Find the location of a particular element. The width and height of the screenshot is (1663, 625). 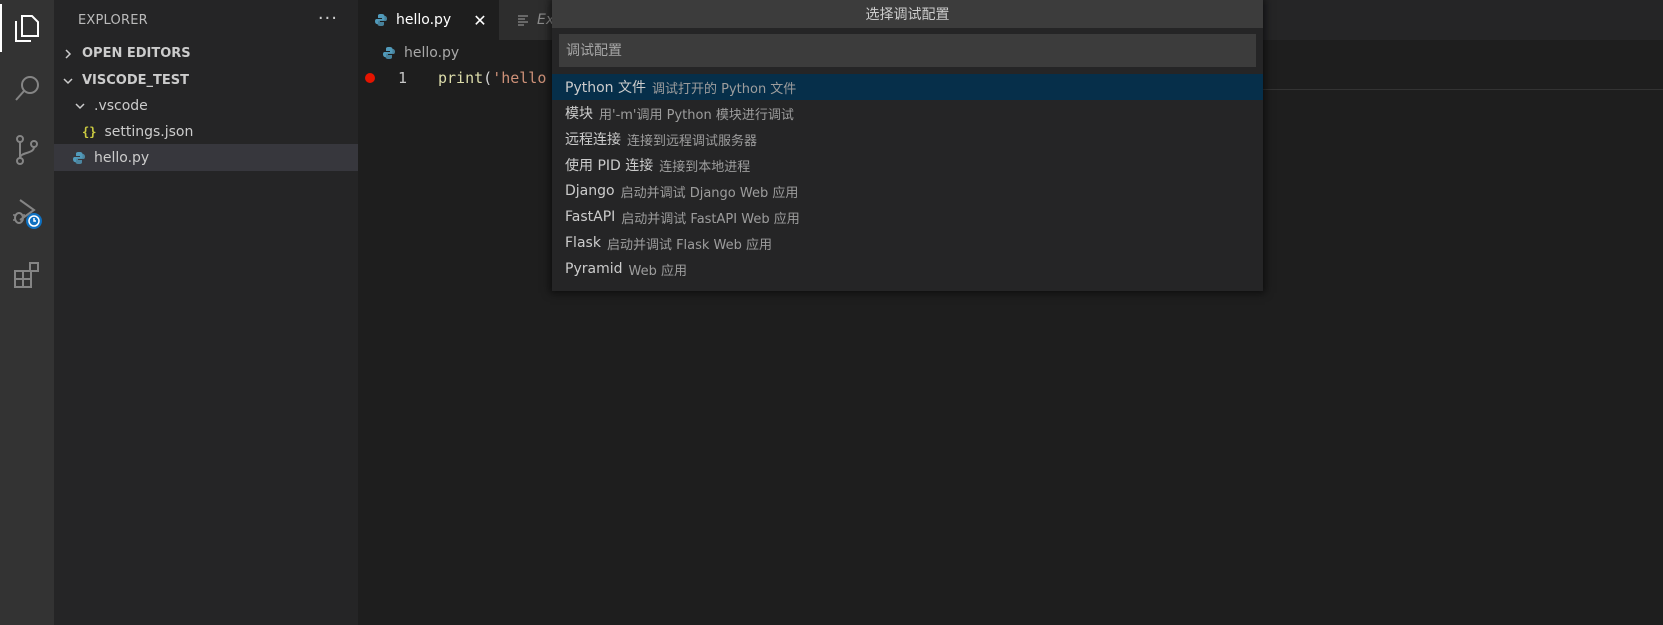

breakpoint-icon is located at coordinates (370, 78).